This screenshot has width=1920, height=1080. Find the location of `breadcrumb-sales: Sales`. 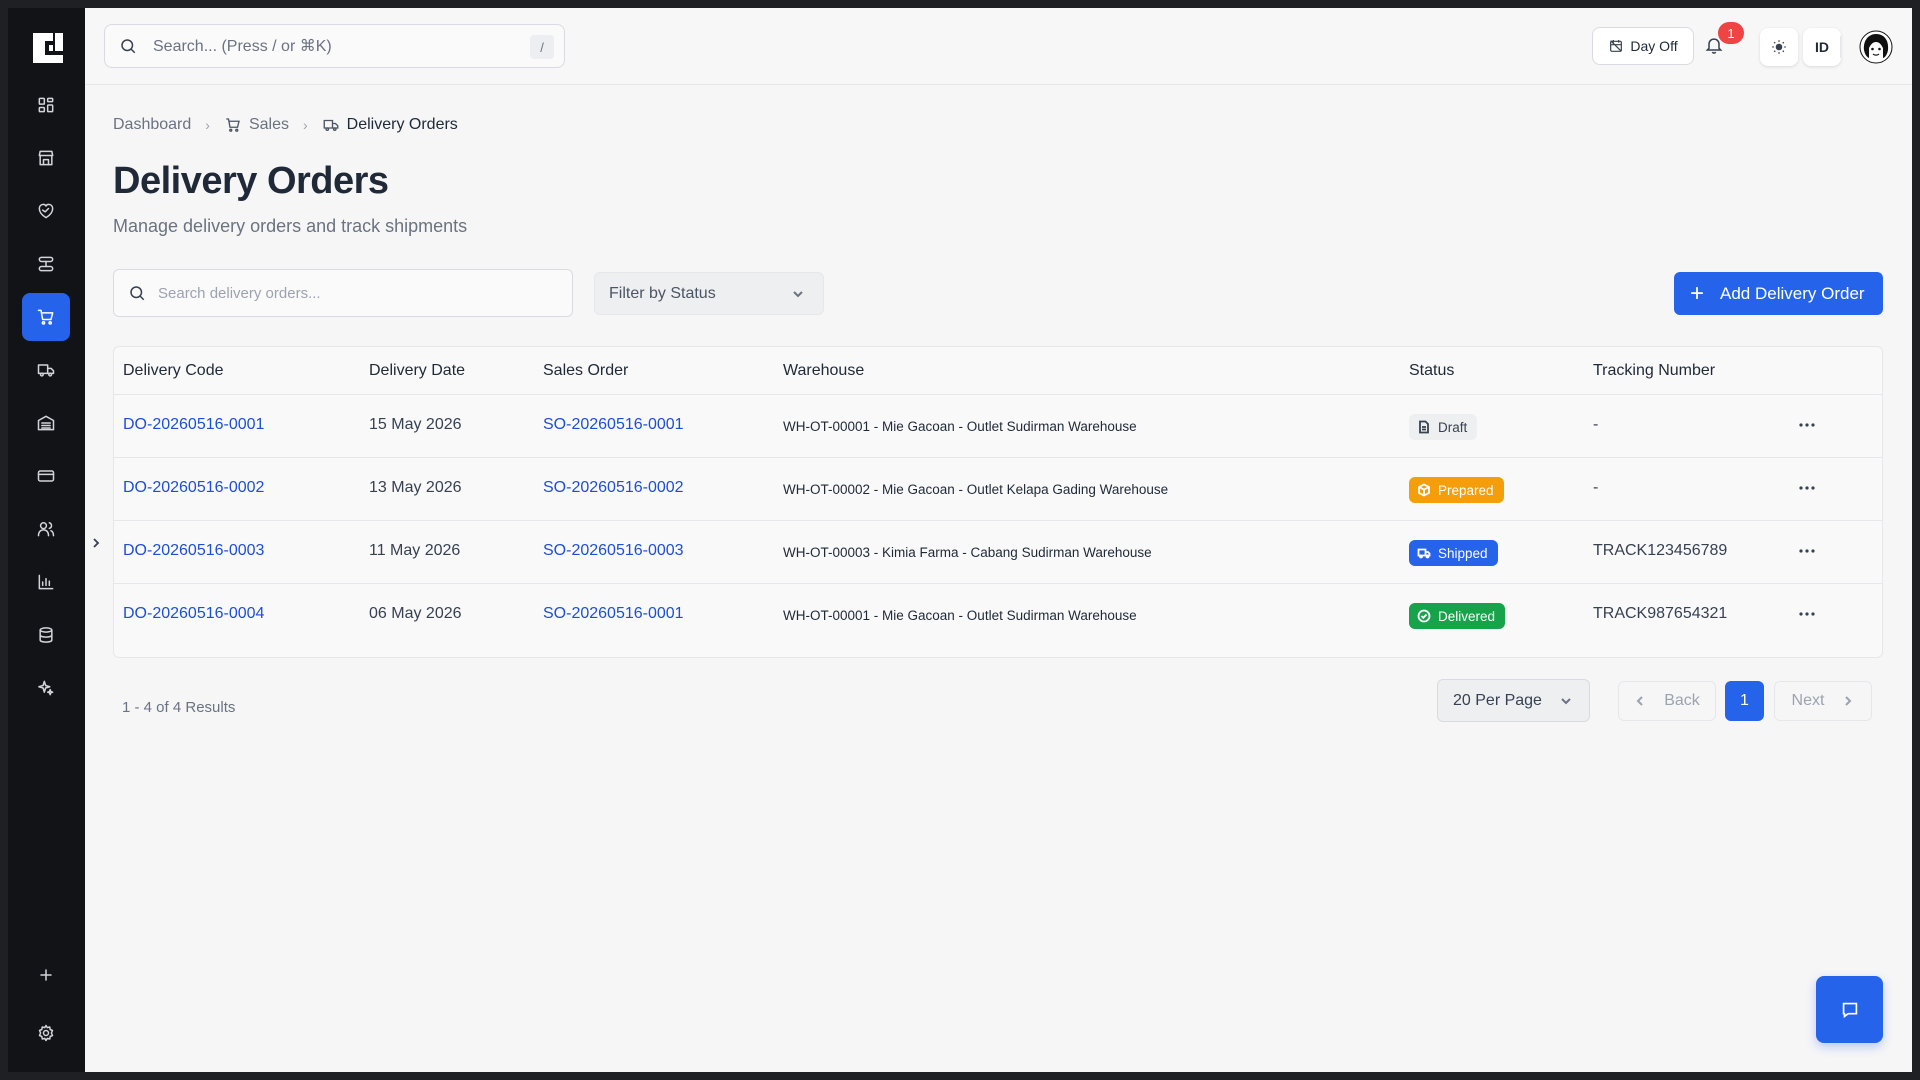

breadcrumb-sales: Sales is located at coordinates (256, 125).